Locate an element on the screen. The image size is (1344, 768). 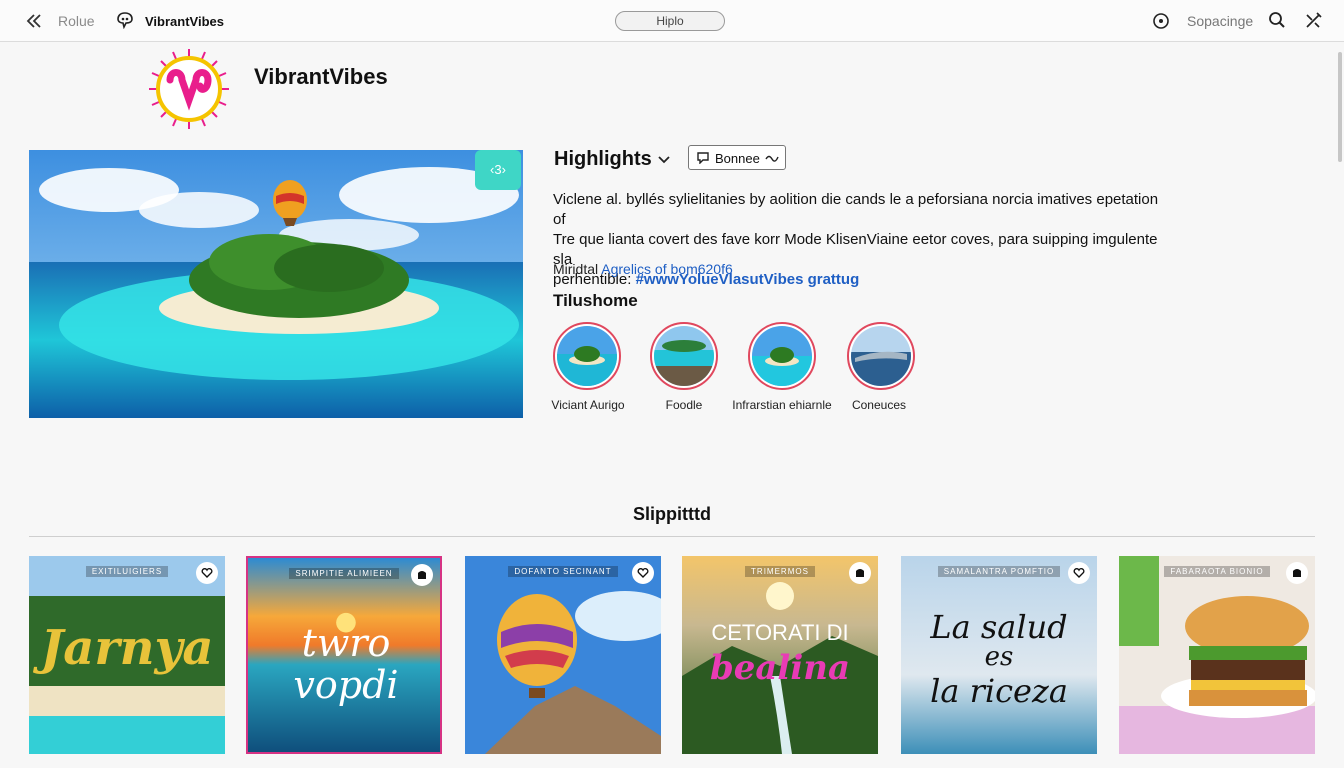
top-bar: Rolue VibrantVibes Hiplo Sopacinge is located at coordinates (672, 21).